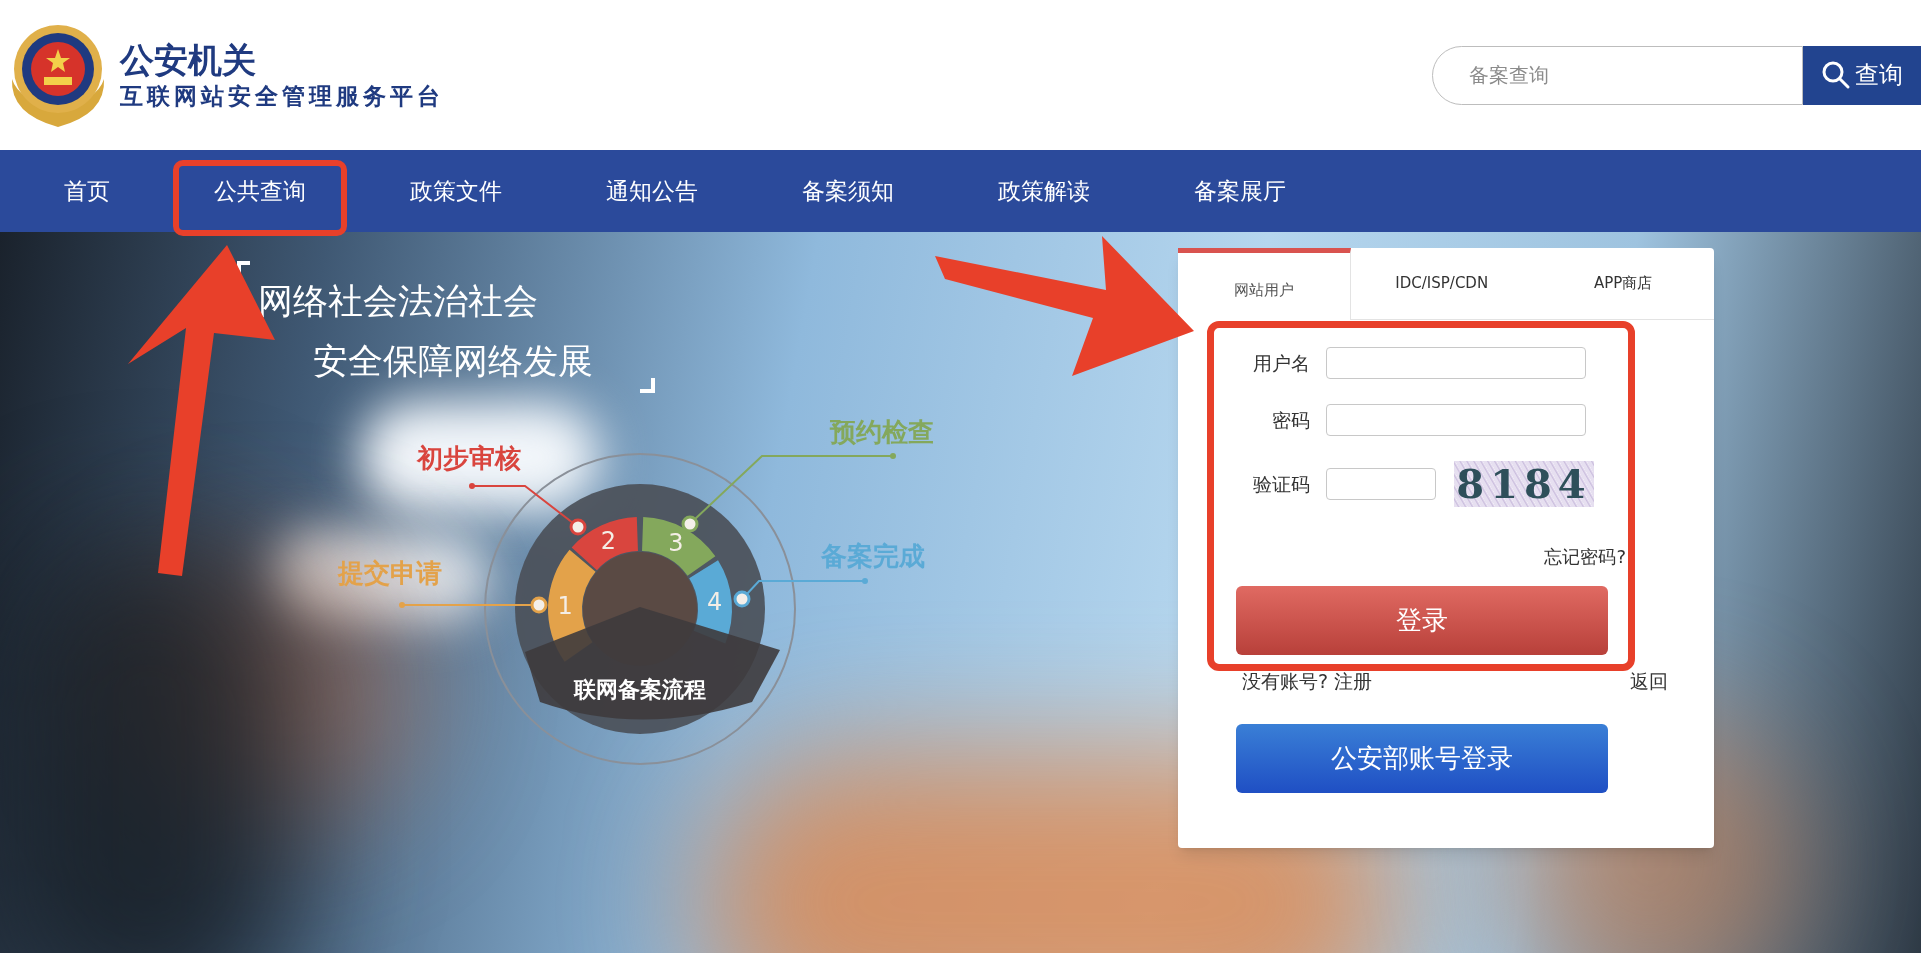  I want to click on nav-link: 备案须知, so click(848, 191).